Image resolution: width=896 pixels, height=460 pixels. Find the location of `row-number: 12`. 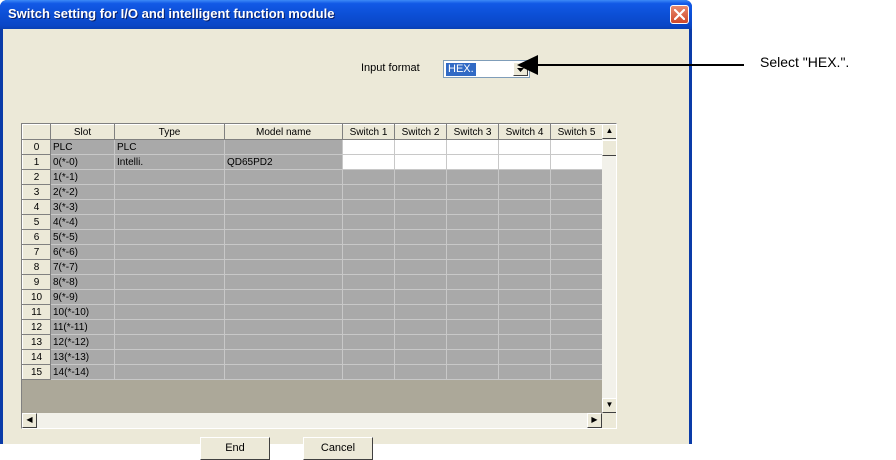

row-number: 12 is located at coordinates (36, 327).